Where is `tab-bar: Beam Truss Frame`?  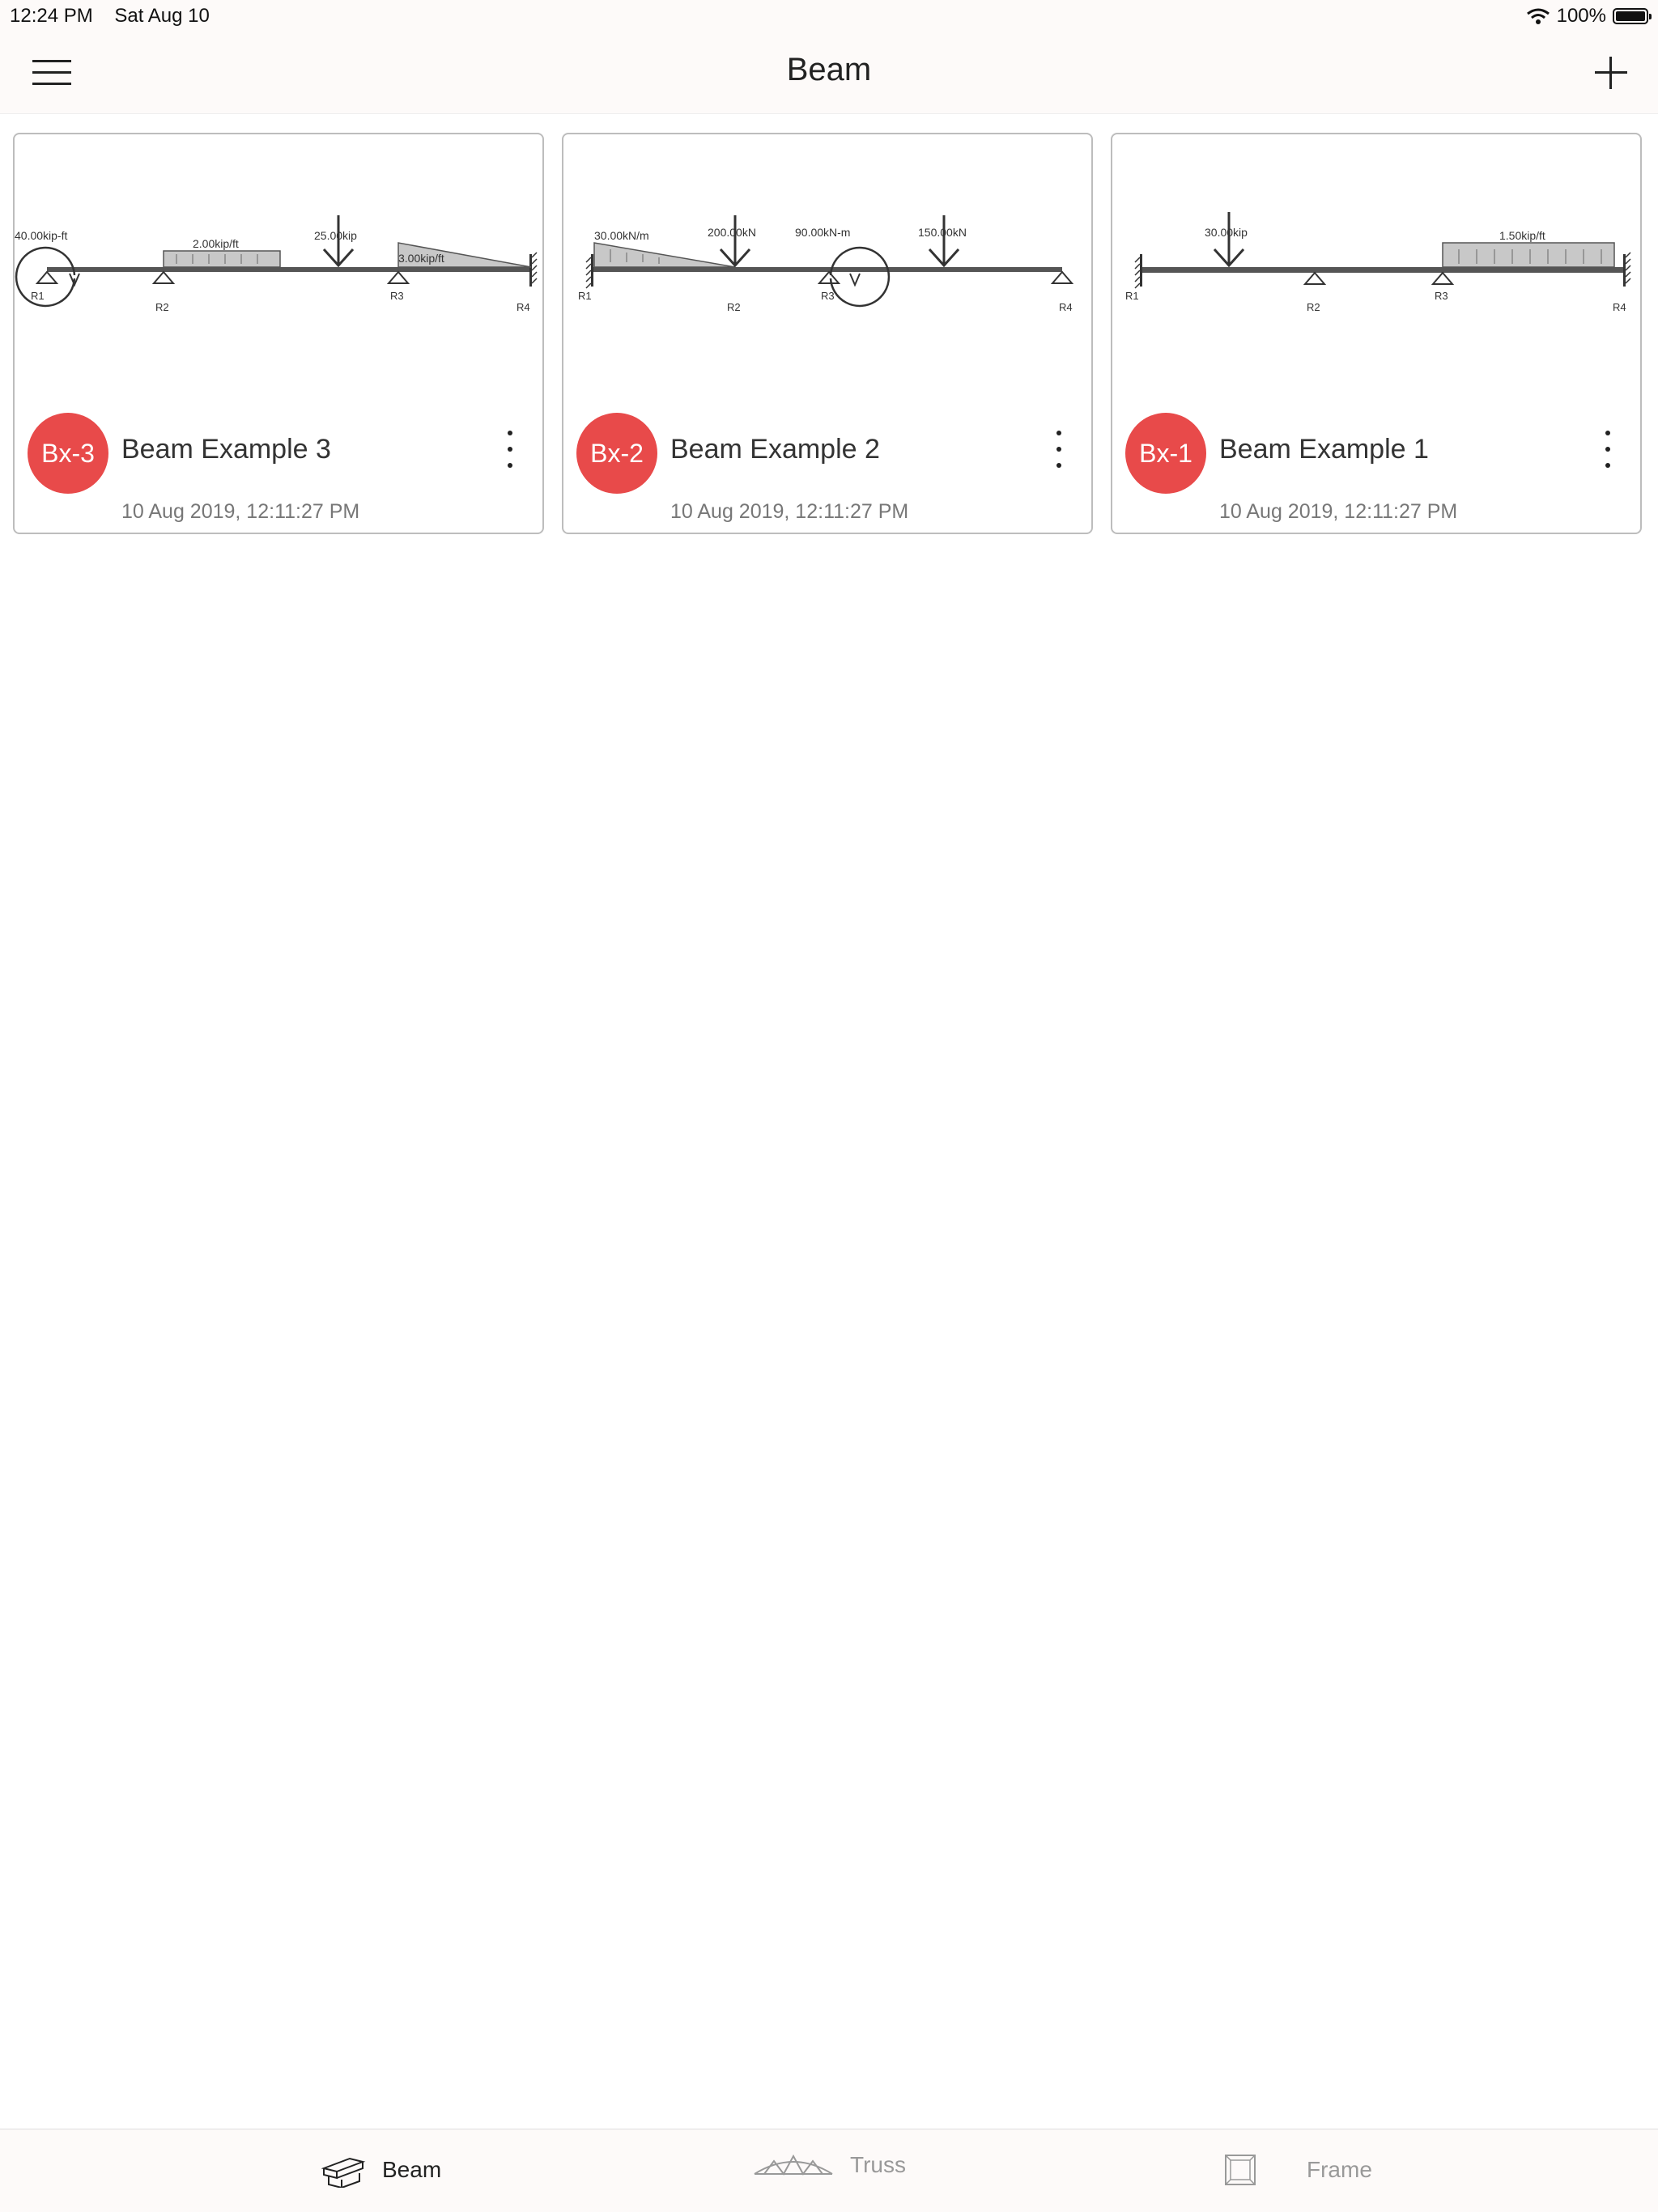 tab-bar: Beam Truss Frame is located at coordinates (829, 2170).